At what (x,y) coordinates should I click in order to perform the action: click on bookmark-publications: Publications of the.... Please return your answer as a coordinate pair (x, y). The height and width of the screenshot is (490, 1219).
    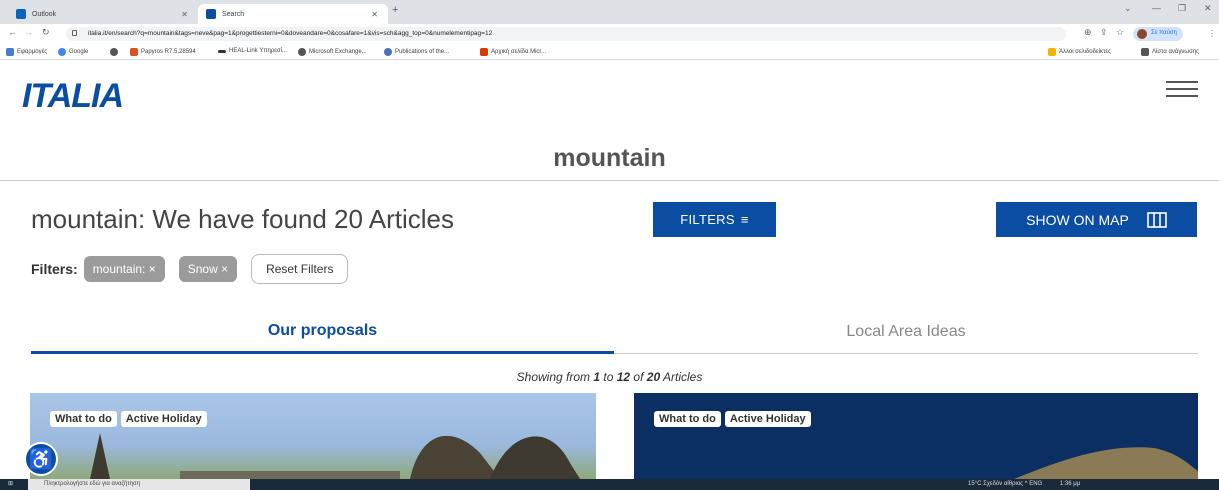
    Looking at the image, I should click on (416, 52).